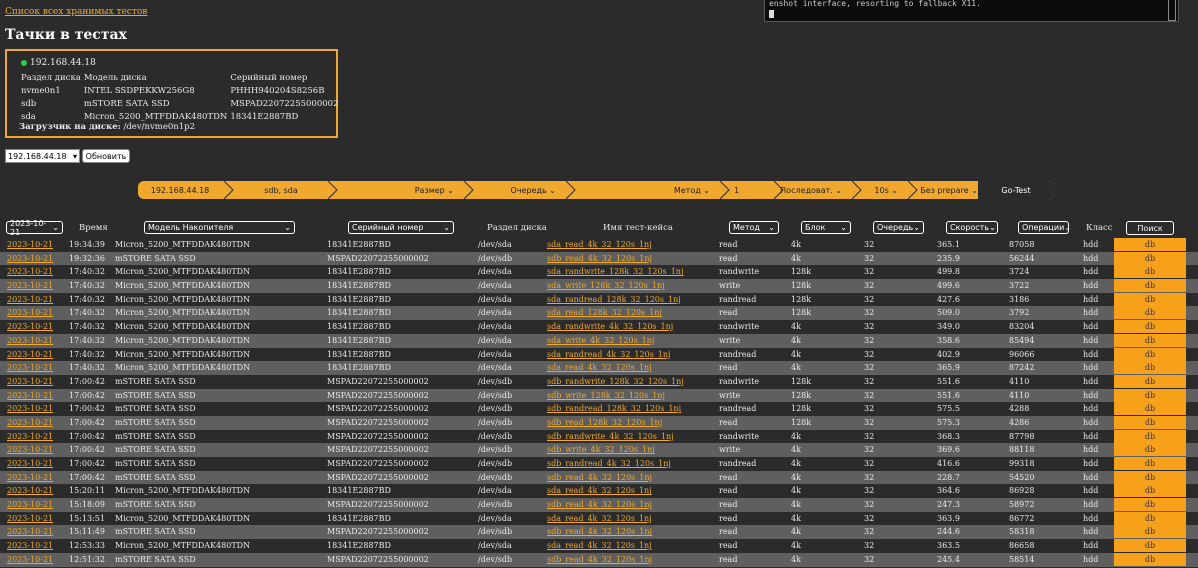  What do you see at coordinates (856, 190) in the screenshot?
I see `chevron-right-icon` at bounding box center [856, 190].